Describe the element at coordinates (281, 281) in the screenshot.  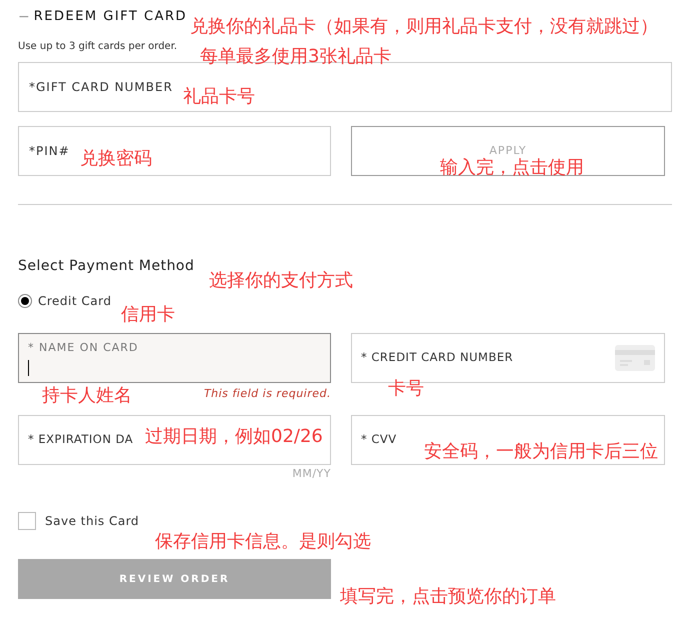
I see `annotation-text: 选择你的支付方式` at that location.